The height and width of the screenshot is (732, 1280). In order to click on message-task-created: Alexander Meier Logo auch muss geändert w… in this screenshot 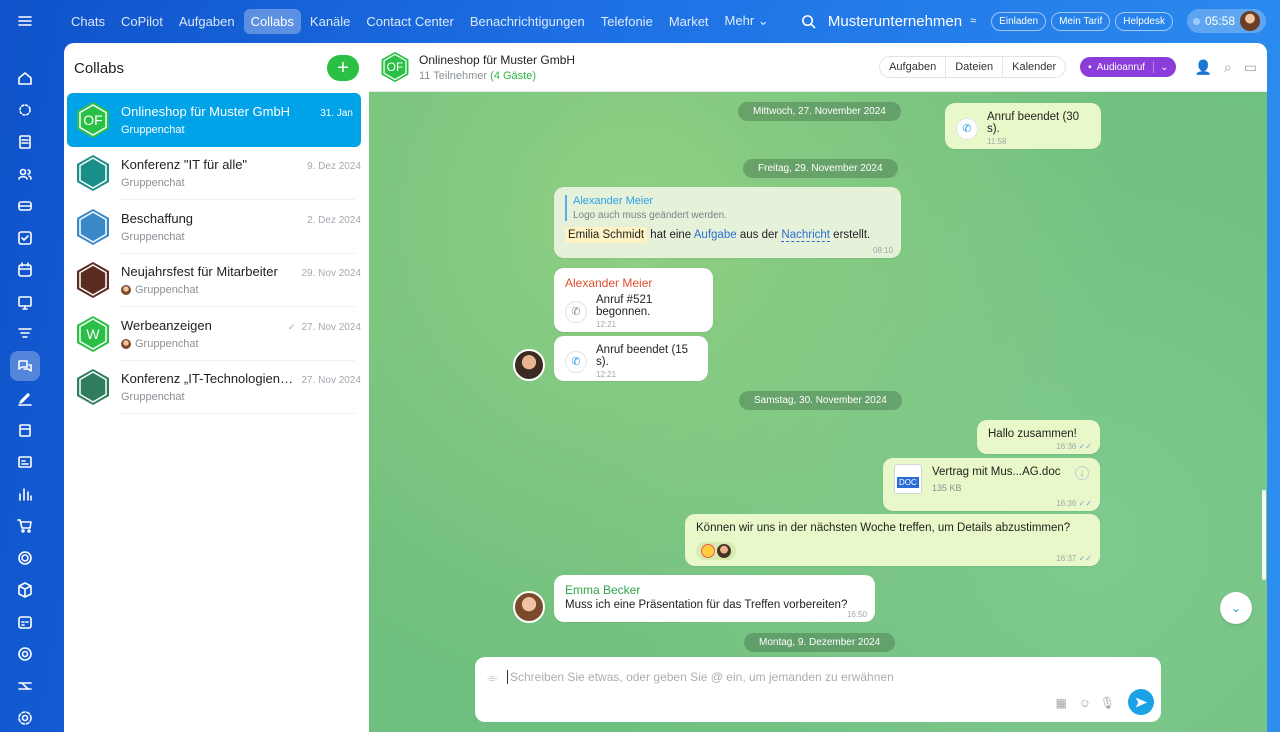, I will do `click(727, 222)`.